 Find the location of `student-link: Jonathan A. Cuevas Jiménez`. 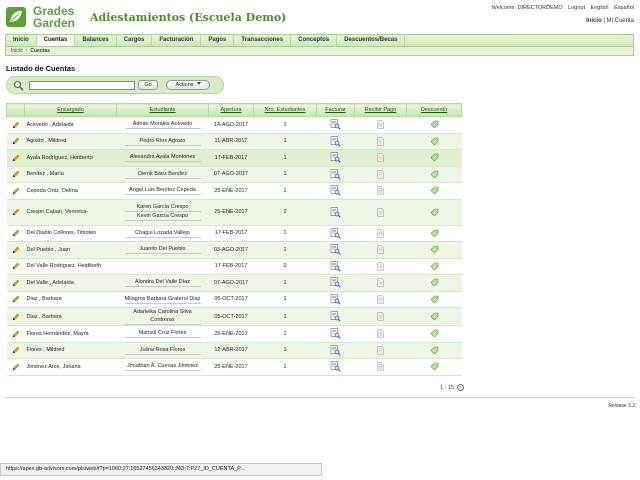

student-link: Jonathan A. Cuevas Jiménez is located at coordinates (162, 367).